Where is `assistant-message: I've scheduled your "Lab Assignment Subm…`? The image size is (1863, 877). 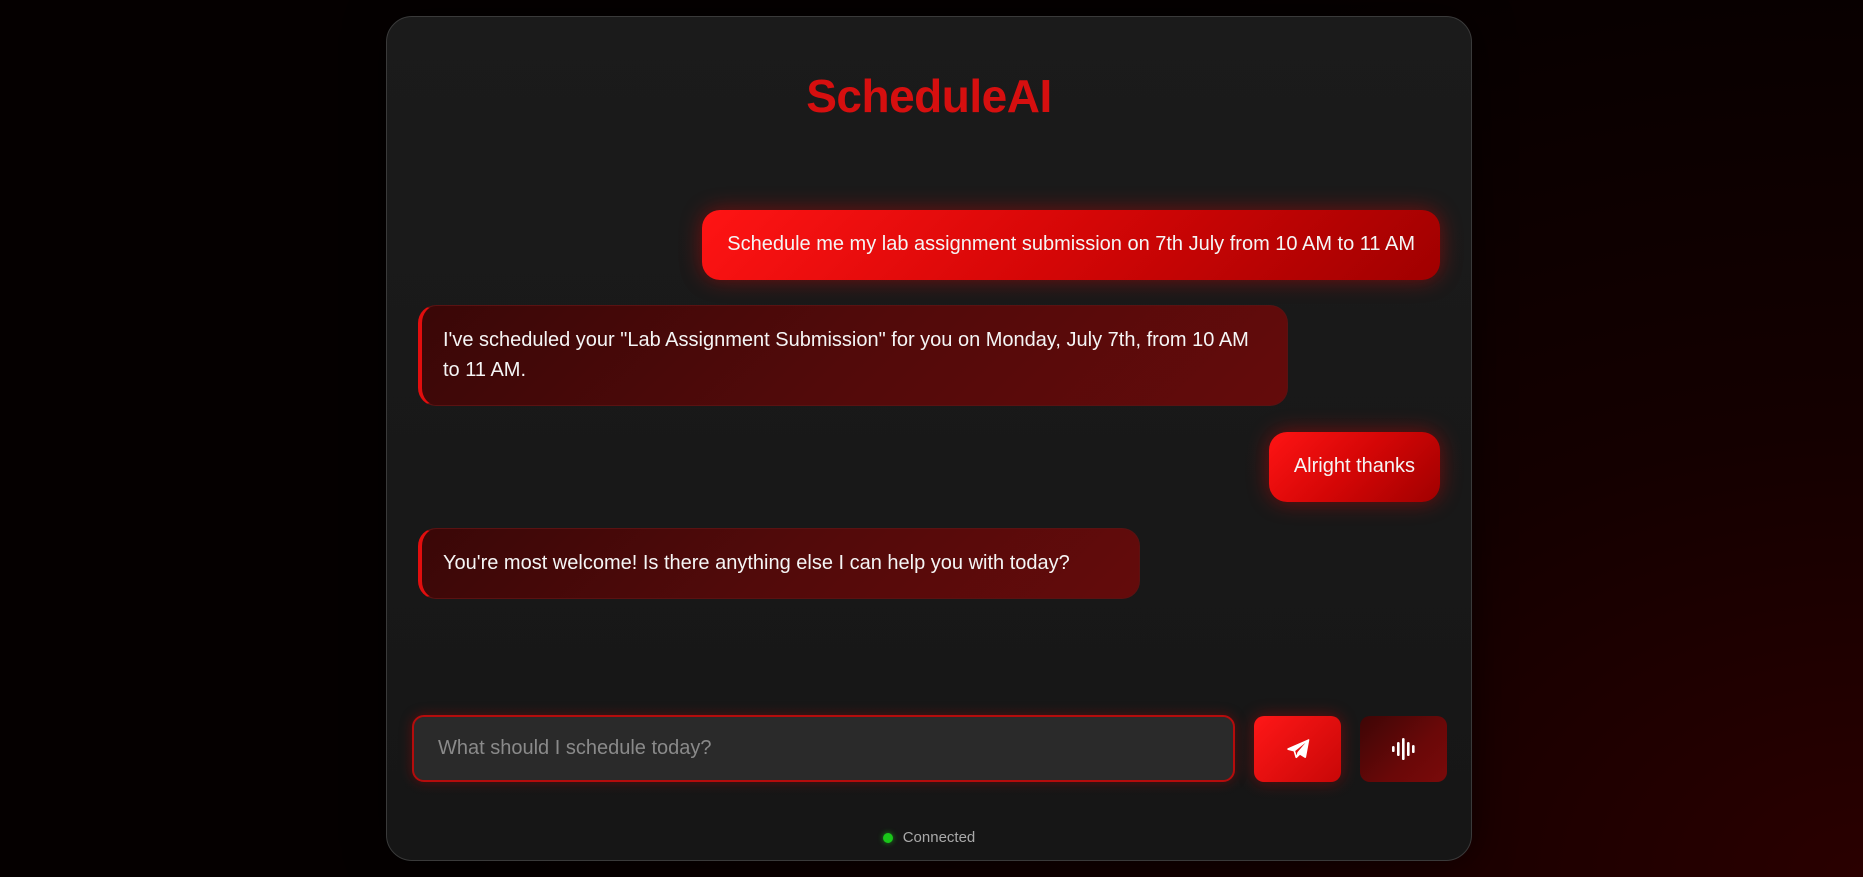 assistant-message: I've scheduled your "Lab Assignment Subm… is located at coordinates (853, 355).